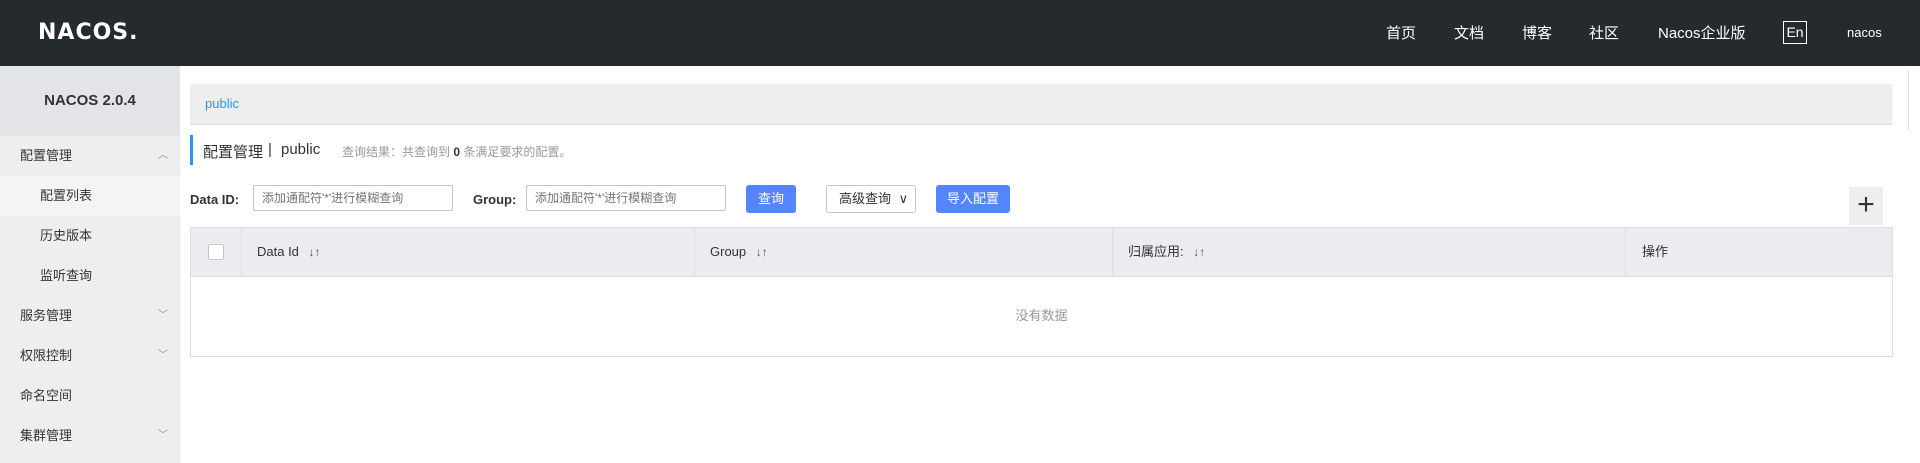 The height and width of the screenshot is (463, 1920). I want to click on sidebar-group-label: 权限控制, so click(46, 355).